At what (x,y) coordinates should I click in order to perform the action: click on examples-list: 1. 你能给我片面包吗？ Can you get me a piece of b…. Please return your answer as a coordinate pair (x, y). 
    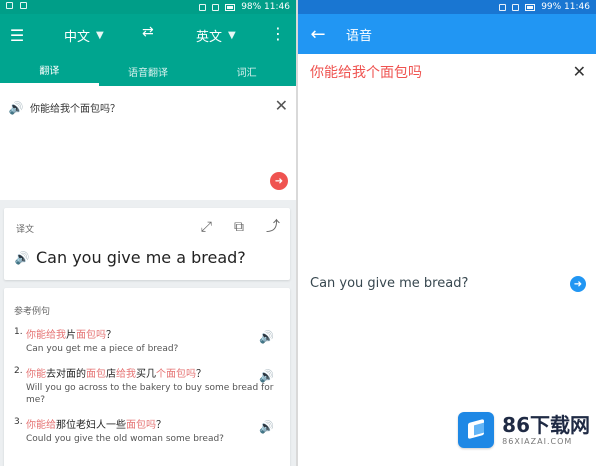
    Looking at the image, I should click on (147, 390).